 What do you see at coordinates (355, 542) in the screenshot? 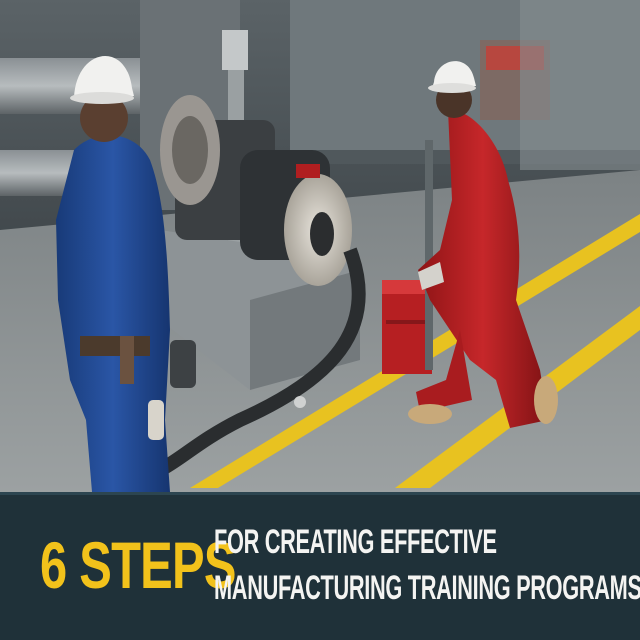
I see `banner-line-1: FOR CREATING EFFECTIVE` at bounding box center [355, 542].